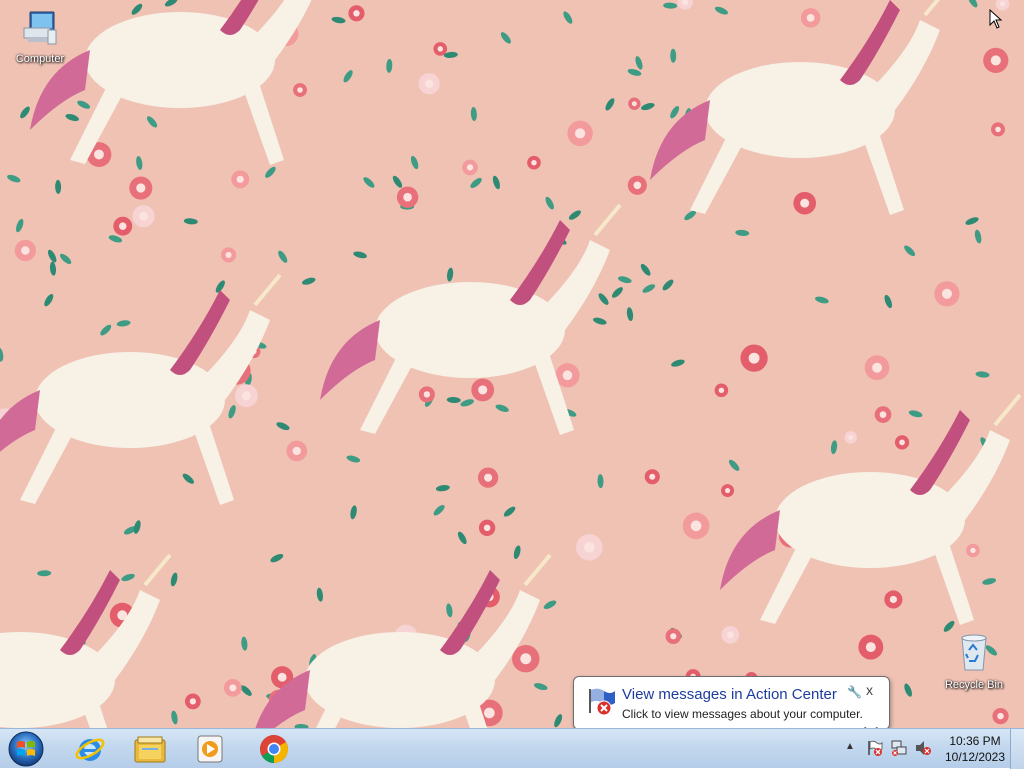 Image resolution: width=1024 pixels, height=774 pixels. I want to click on start-button, so click(27, 749).